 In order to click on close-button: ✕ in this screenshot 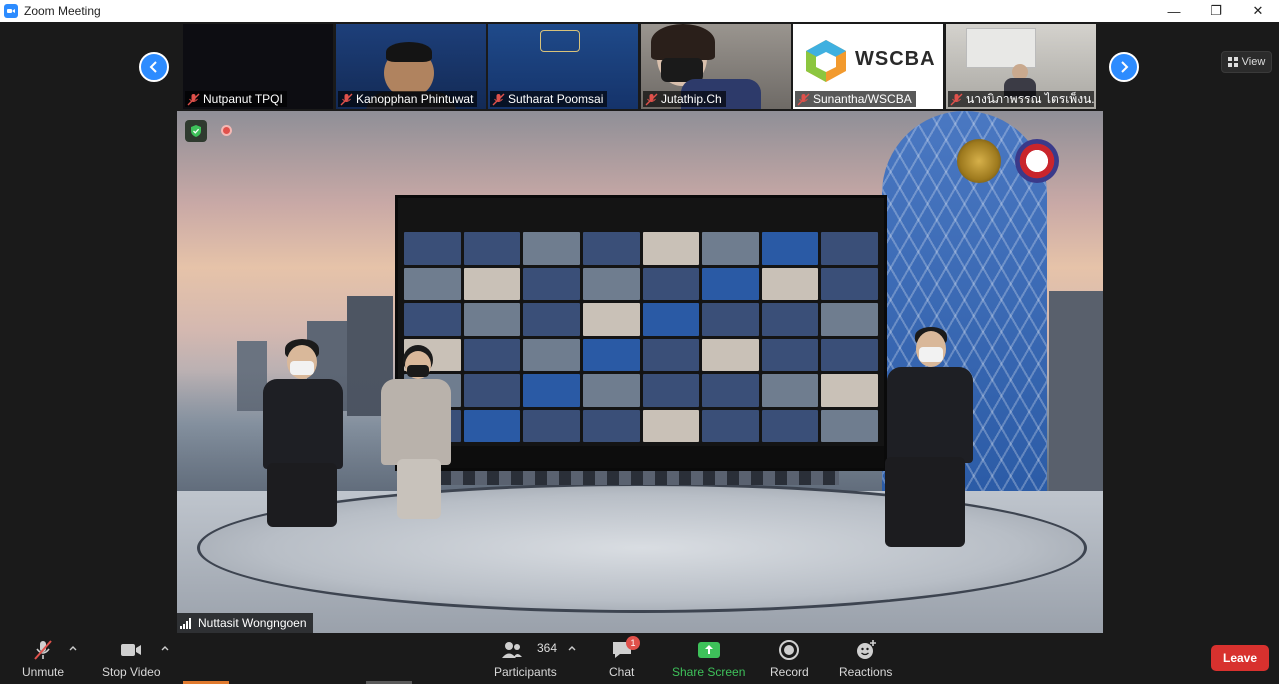, I will do `click(1258, 11)`.